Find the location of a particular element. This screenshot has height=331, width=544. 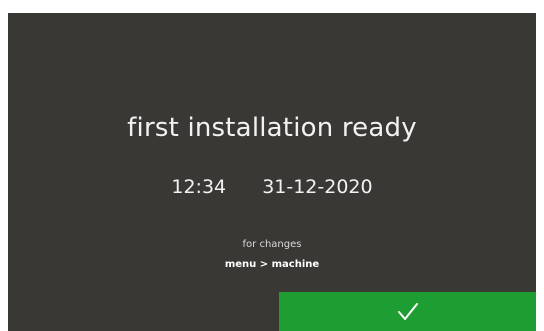

date-value: 31-12-2020 is located at coordinates (317, 187).